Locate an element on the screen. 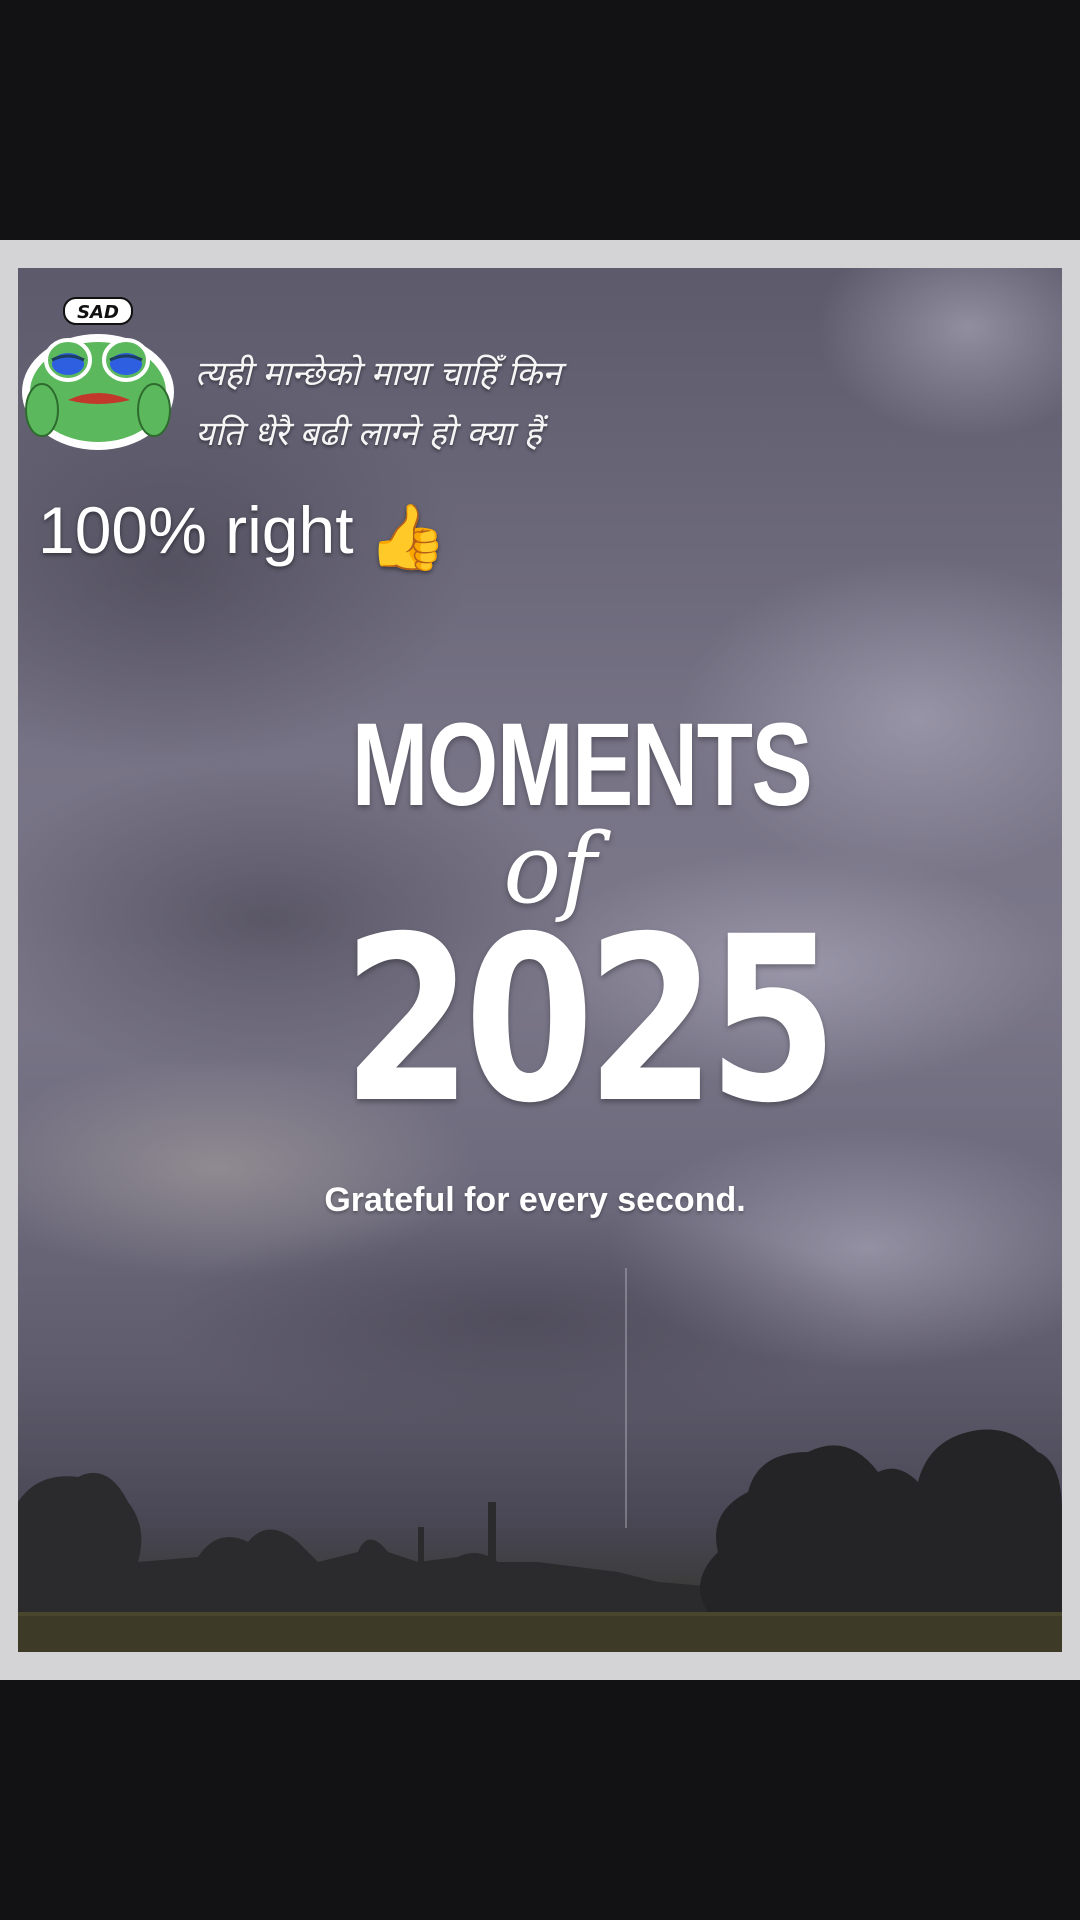 The height and width of the screenshot is (1920, 1080). caption-text: 100% right 👍 is located at coordinates (242, 533).